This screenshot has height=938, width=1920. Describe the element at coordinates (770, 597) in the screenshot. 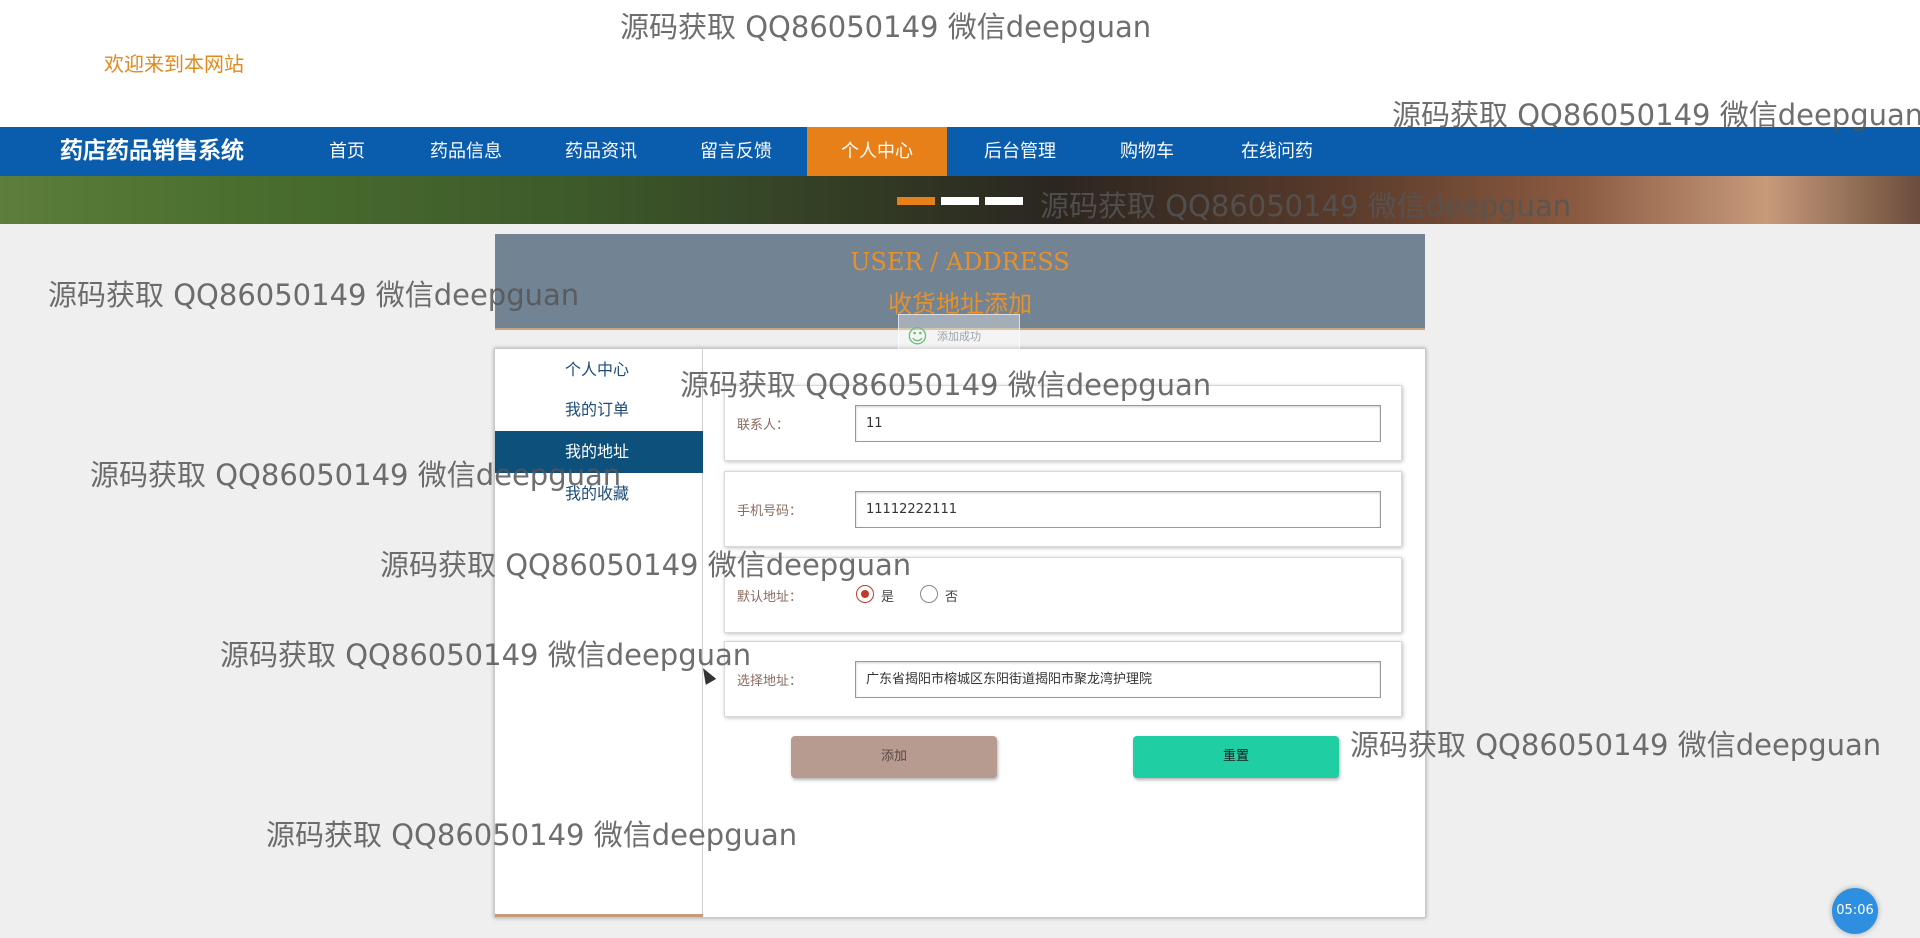

I see `default-address-label: 默认地址：` at that location.